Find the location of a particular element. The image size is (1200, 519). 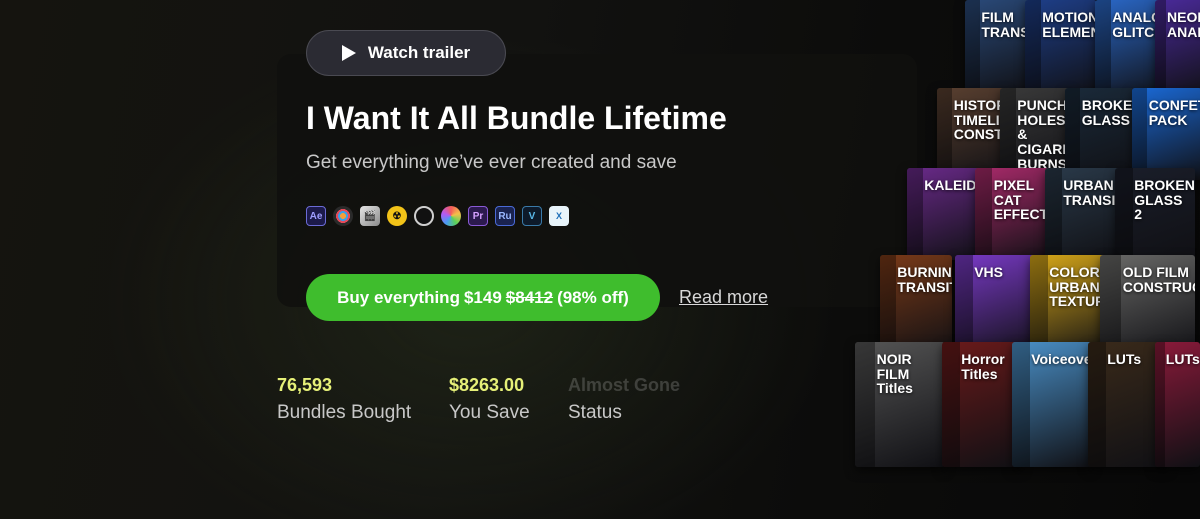

discount-label: (98% off) is located at coordinates (593, 297).